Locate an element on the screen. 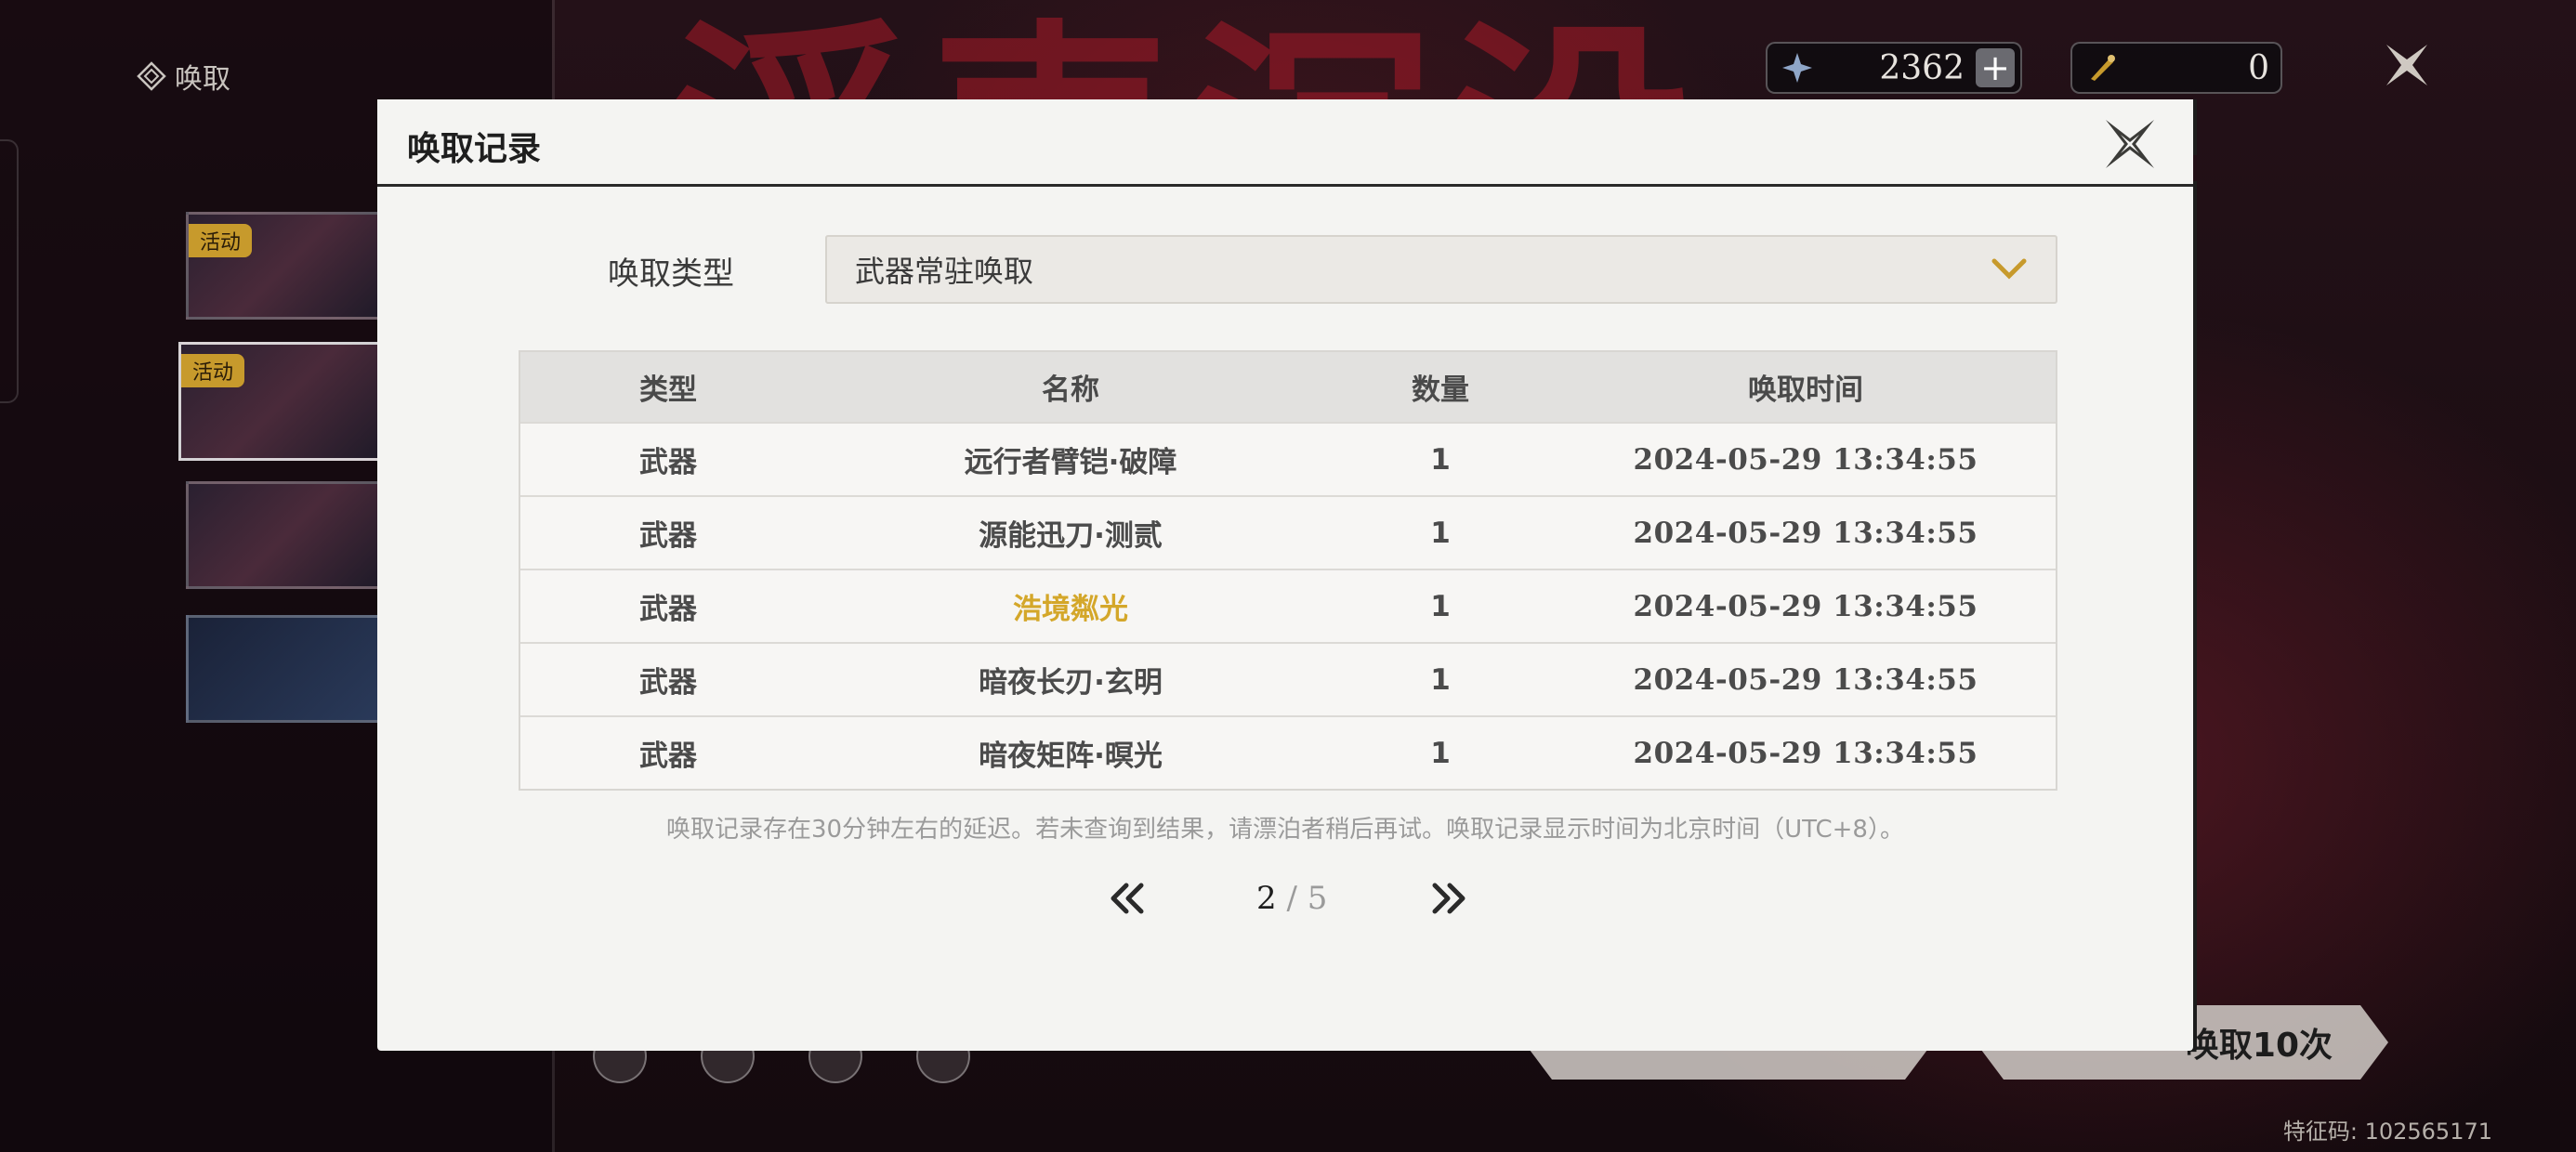  current-page: 2 is located at coordinates (1266, 898).